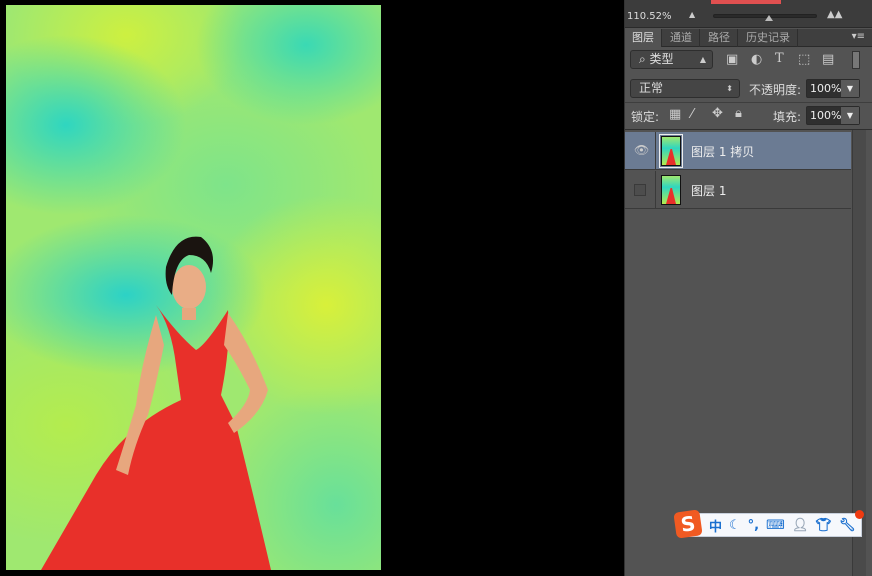  I want to click on tab-channels: 通道, so click(681, 38).